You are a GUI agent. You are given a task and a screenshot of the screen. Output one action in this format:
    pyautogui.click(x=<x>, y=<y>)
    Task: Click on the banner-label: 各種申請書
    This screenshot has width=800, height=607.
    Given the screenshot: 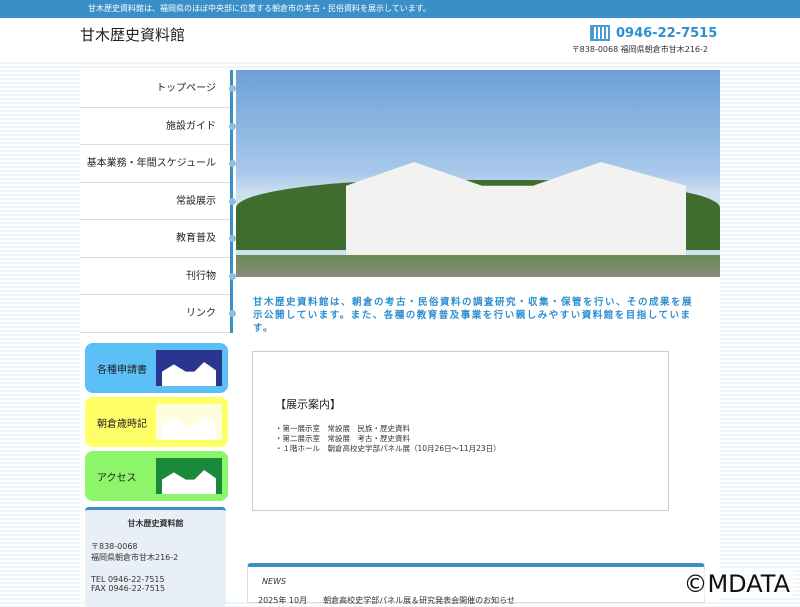 What is the action you would take?
    pyautogui.click(x=122, y=370)
    